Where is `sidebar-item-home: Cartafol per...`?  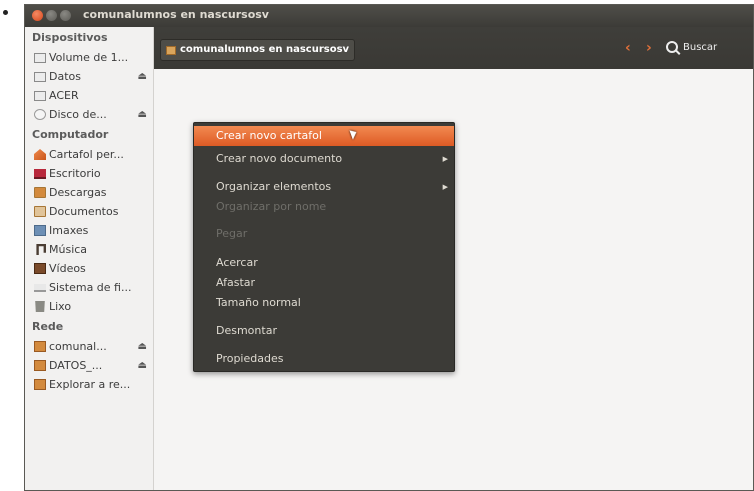 sidebar-item-home: Cartafol per... is located at coordinates (89, 154).